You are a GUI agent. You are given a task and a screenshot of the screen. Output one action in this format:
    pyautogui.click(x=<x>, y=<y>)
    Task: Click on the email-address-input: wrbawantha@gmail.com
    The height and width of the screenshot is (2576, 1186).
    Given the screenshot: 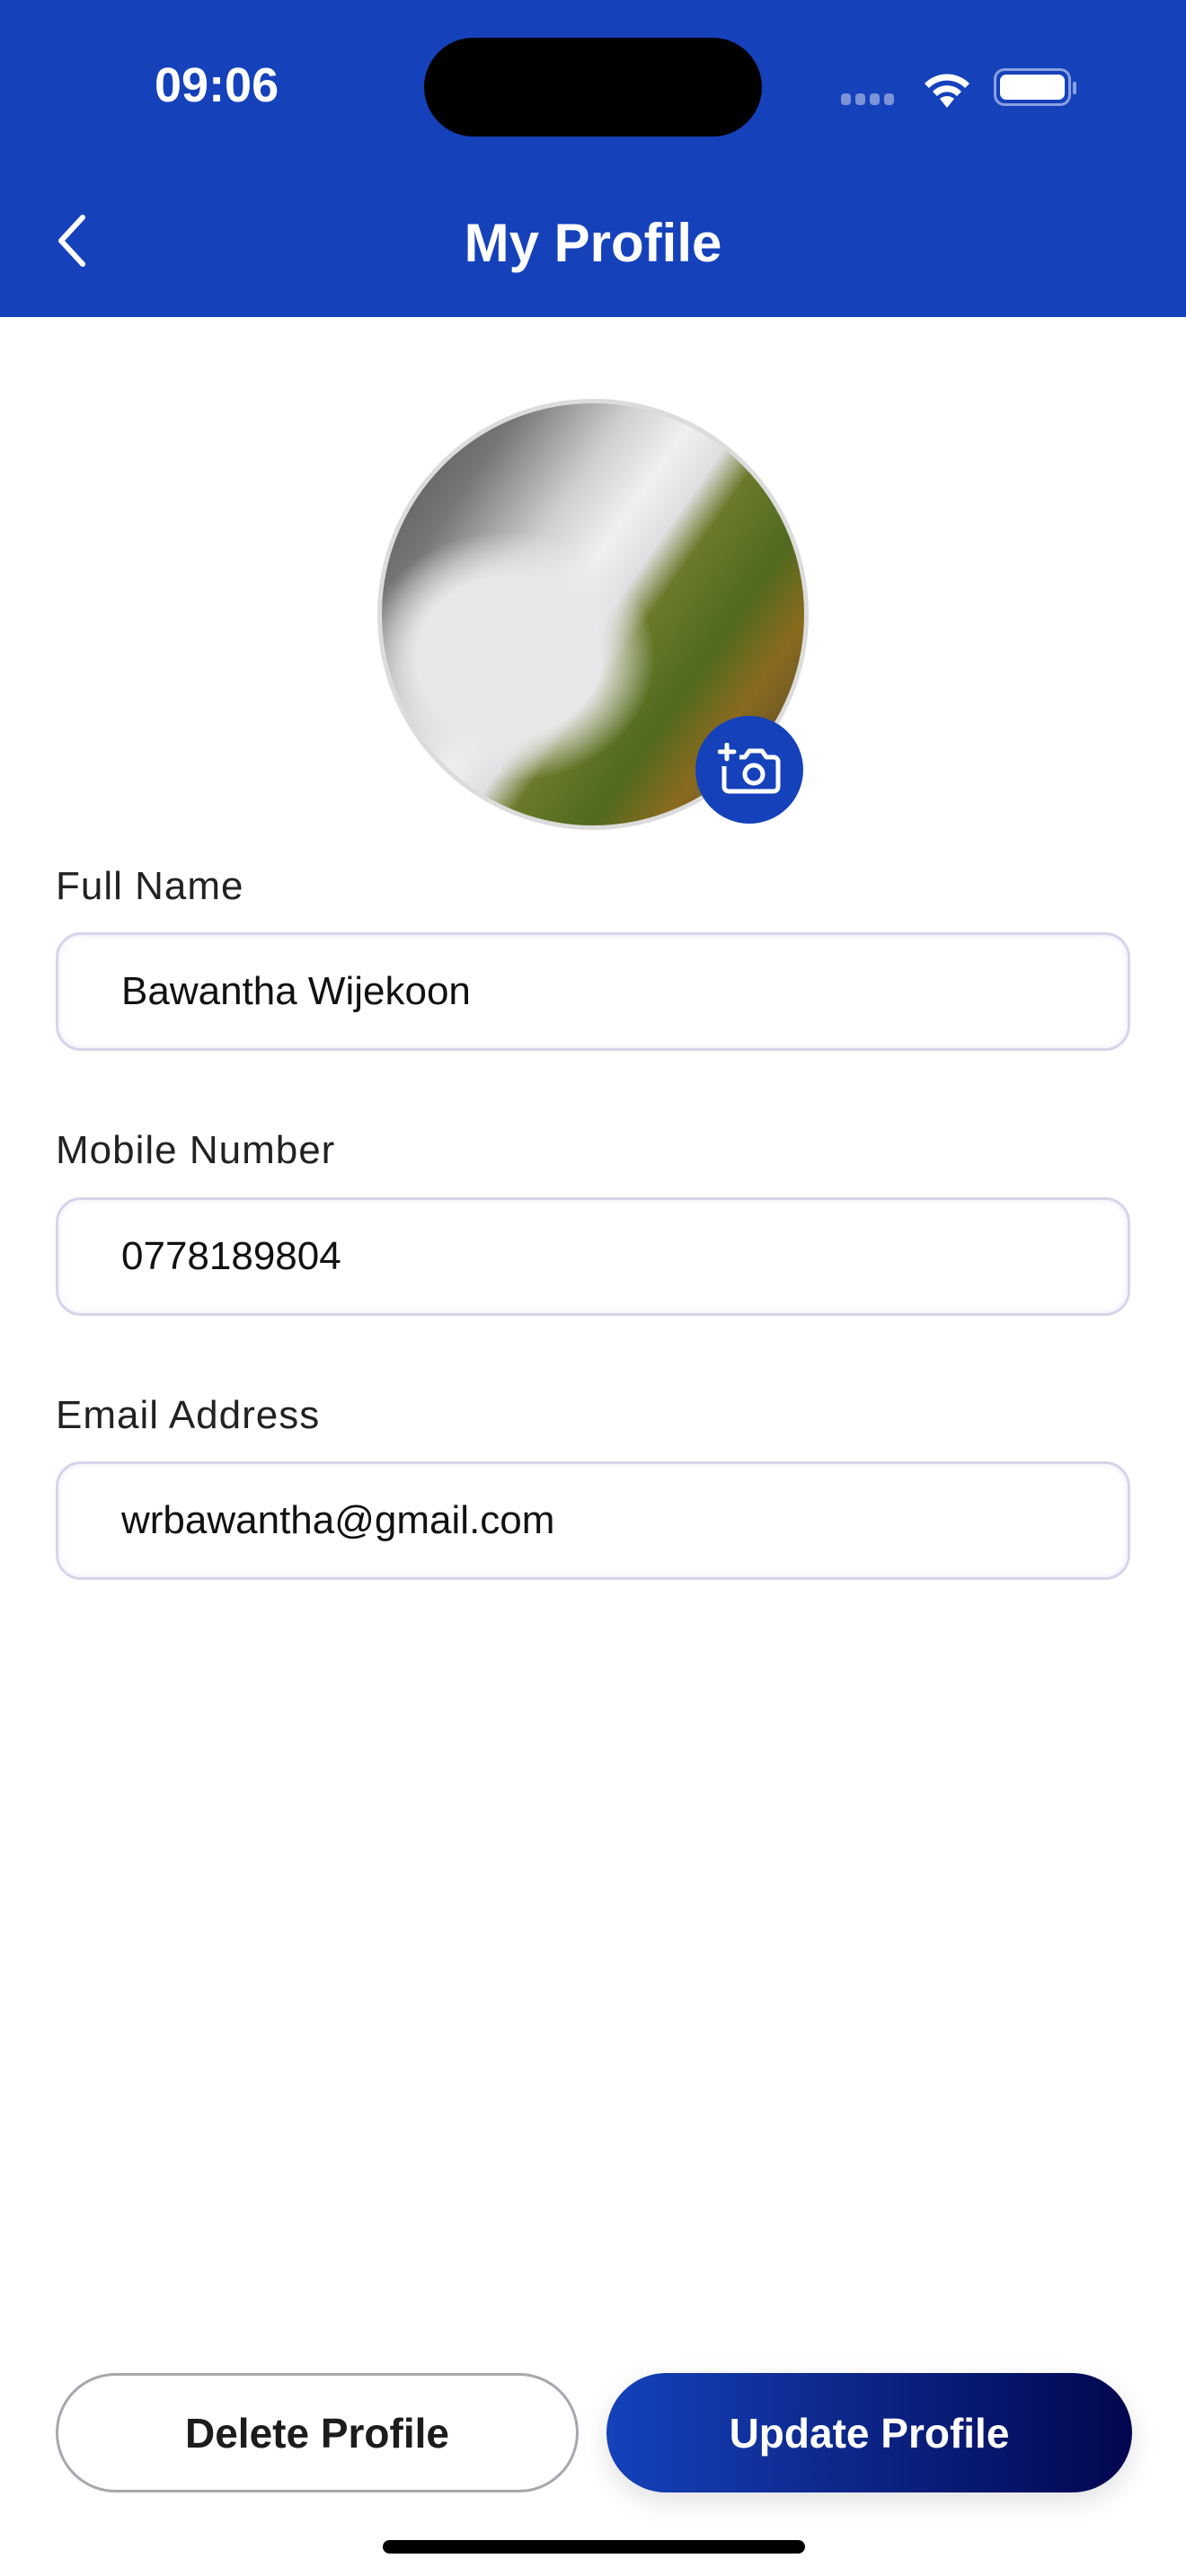 What is the action you would take?
    pyautogui.click(x=593, y=1520)
    